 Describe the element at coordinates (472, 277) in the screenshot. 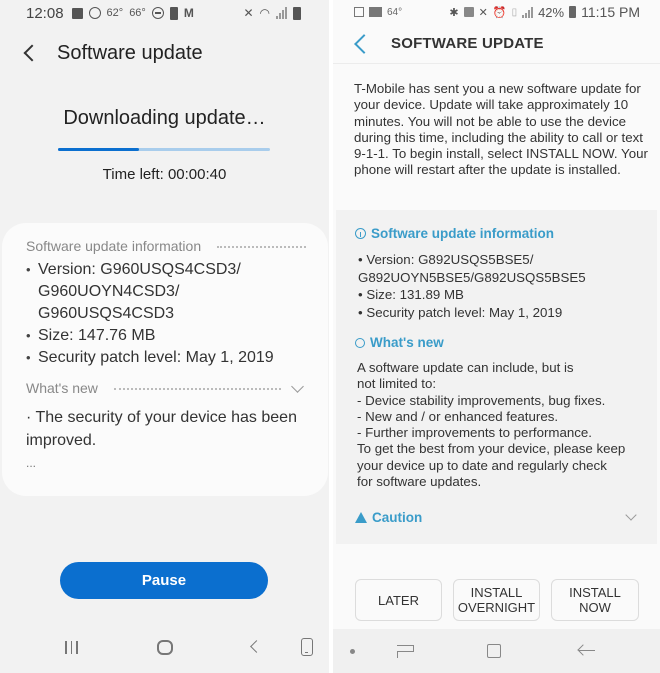

I see `info-item-version-cont: G892UOYN5BSE5/G892USQS5BSE5` at that location.